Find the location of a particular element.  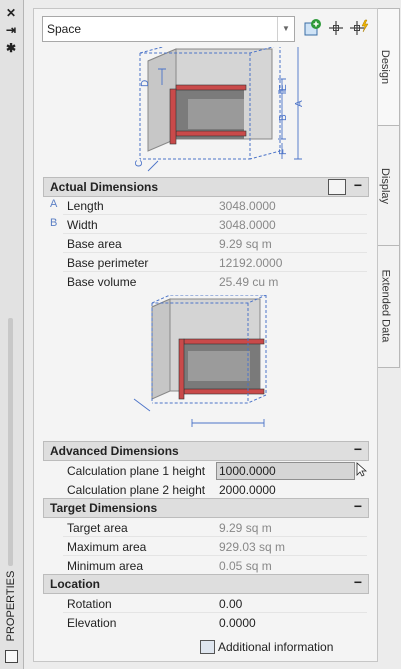

property-label: Base volume is located at coordinates (102, 282).